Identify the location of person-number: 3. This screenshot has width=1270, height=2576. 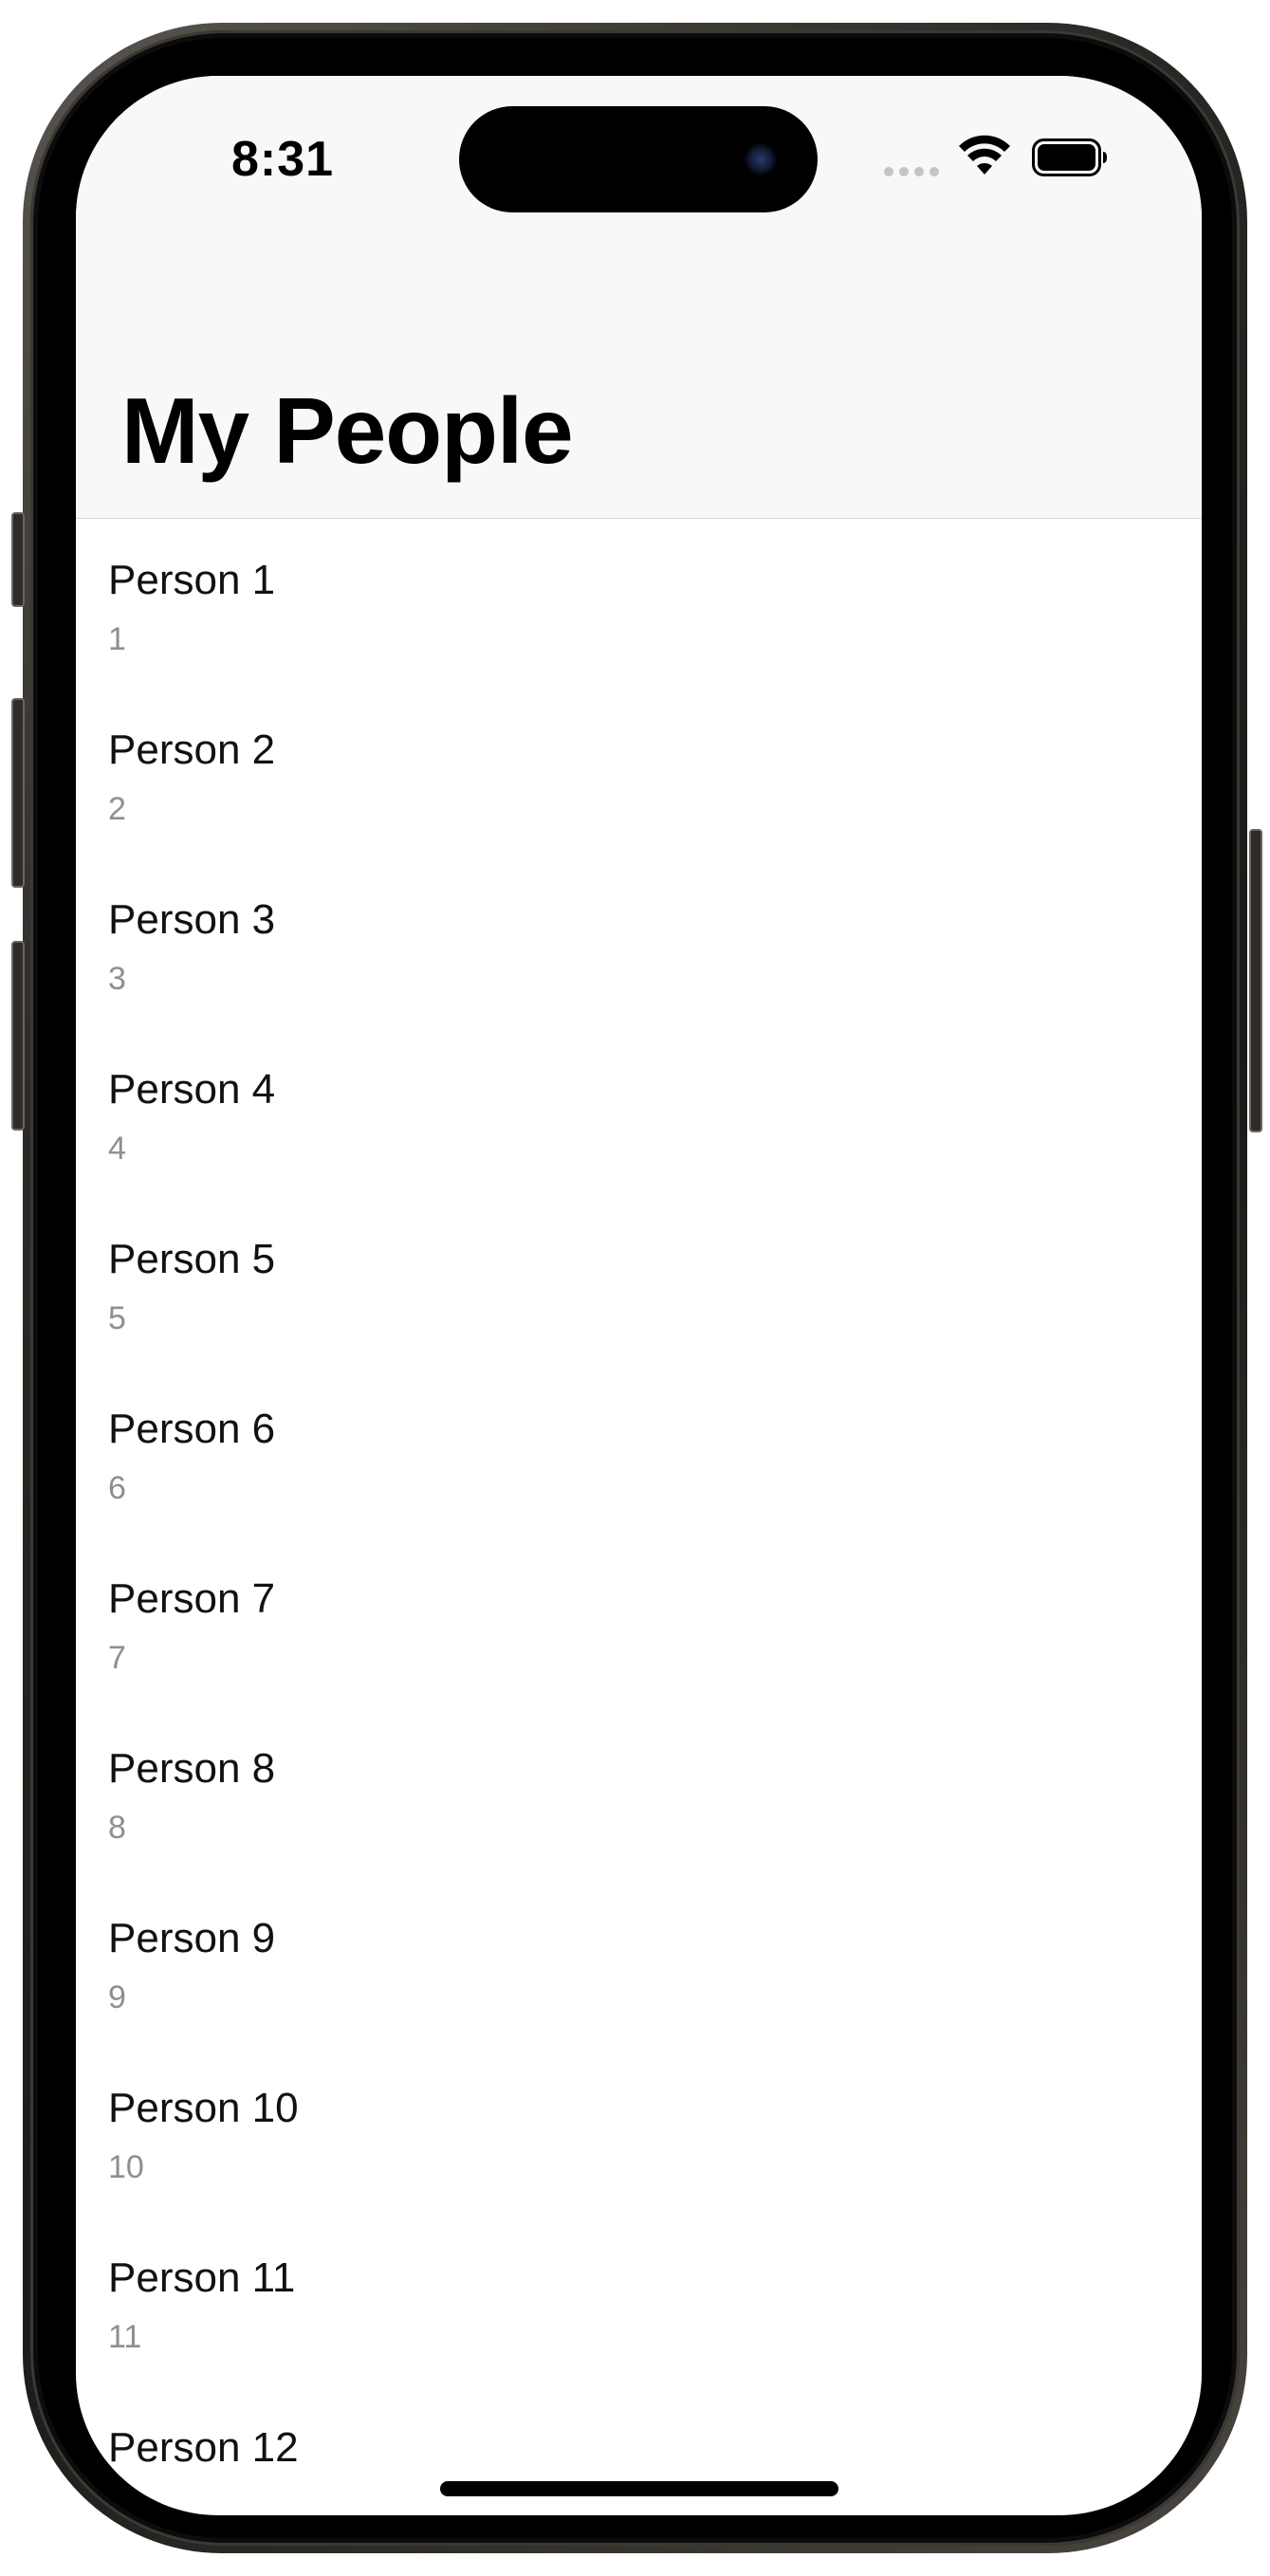
(117, 979).